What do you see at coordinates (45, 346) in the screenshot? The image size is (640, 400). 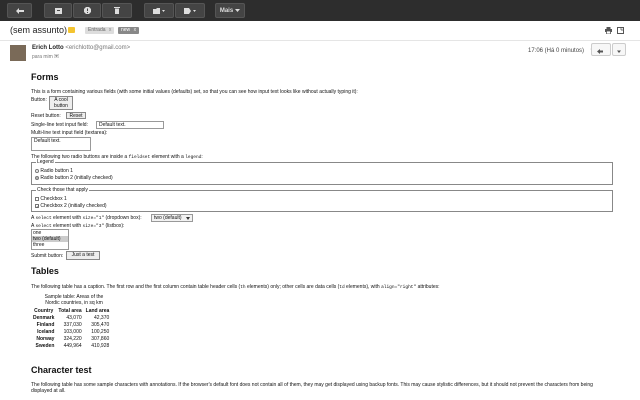 I see `row-header: Sweden` at bounding box center [45, 346].